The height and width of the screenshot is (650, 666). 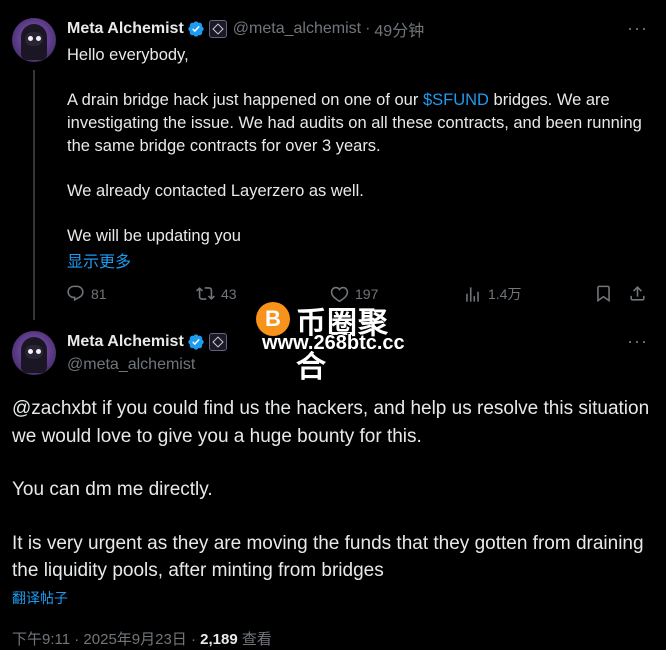 What do you see at coordinates (273, 319) in the screenshot?
I see `bitcoin-logo-icon: B` at bounding box center [273, 319].